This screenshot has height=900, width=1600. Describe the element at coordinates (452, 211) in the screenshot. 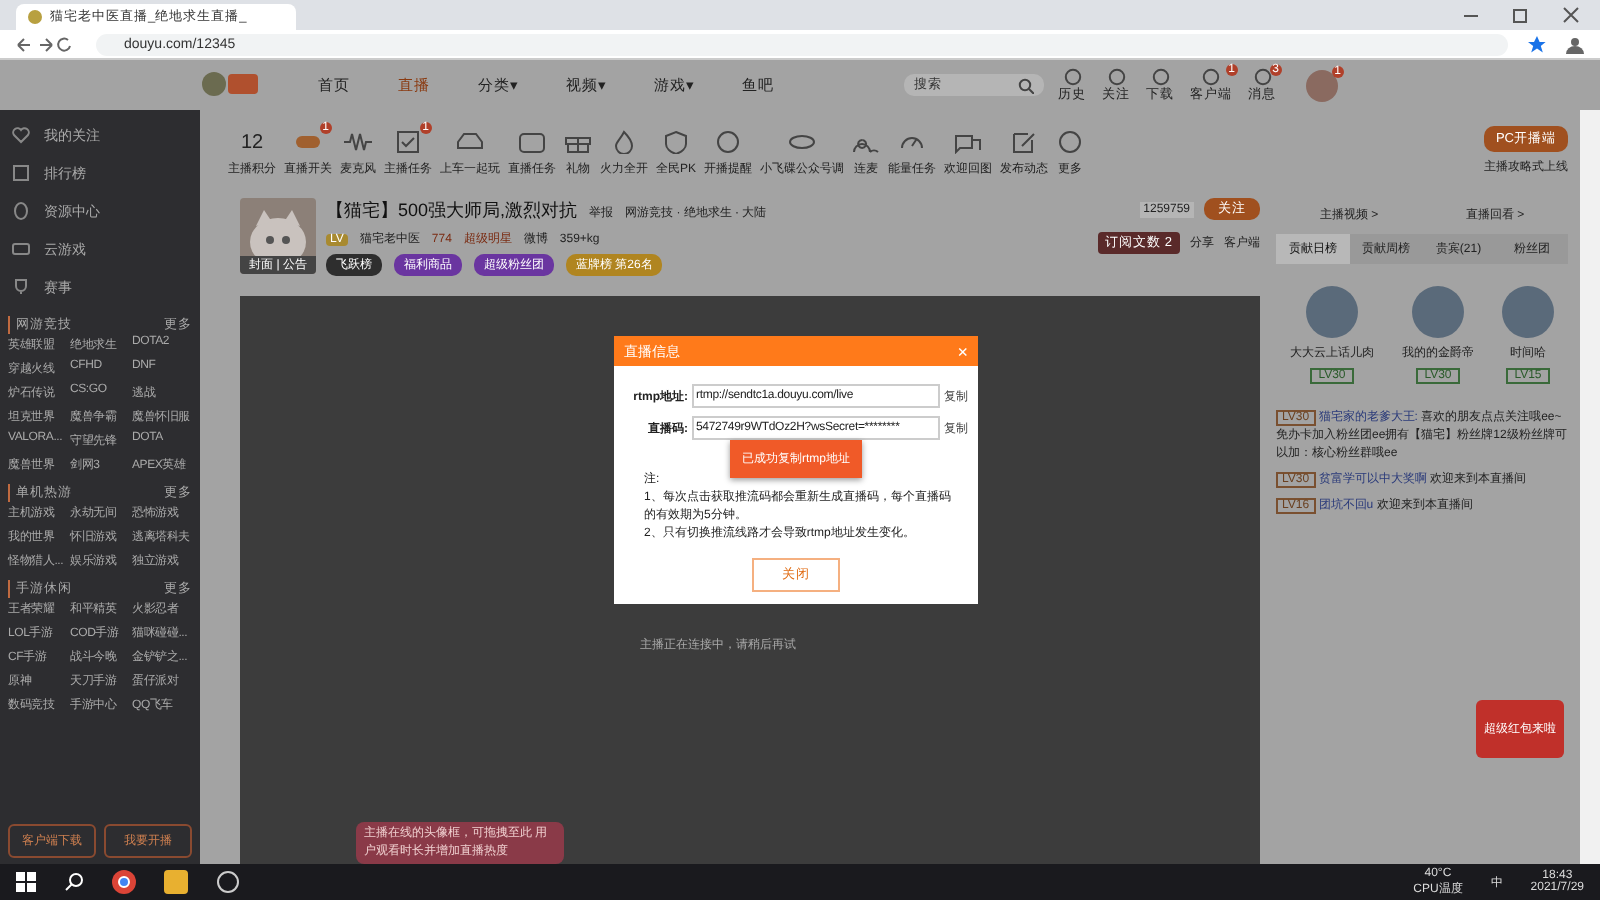

I see `stream-title: 【猫宅】500强大师局,激烈对抗` at that location.